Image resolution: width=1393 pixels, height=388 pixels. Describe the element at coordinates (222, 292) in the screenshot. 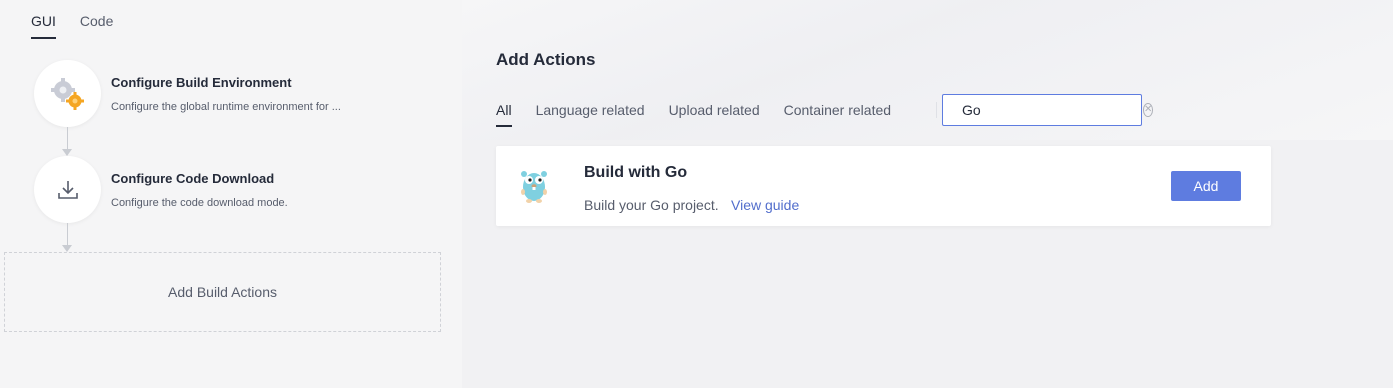

I see `add-build-actions-dropzone: Add Build Actions` at that location.